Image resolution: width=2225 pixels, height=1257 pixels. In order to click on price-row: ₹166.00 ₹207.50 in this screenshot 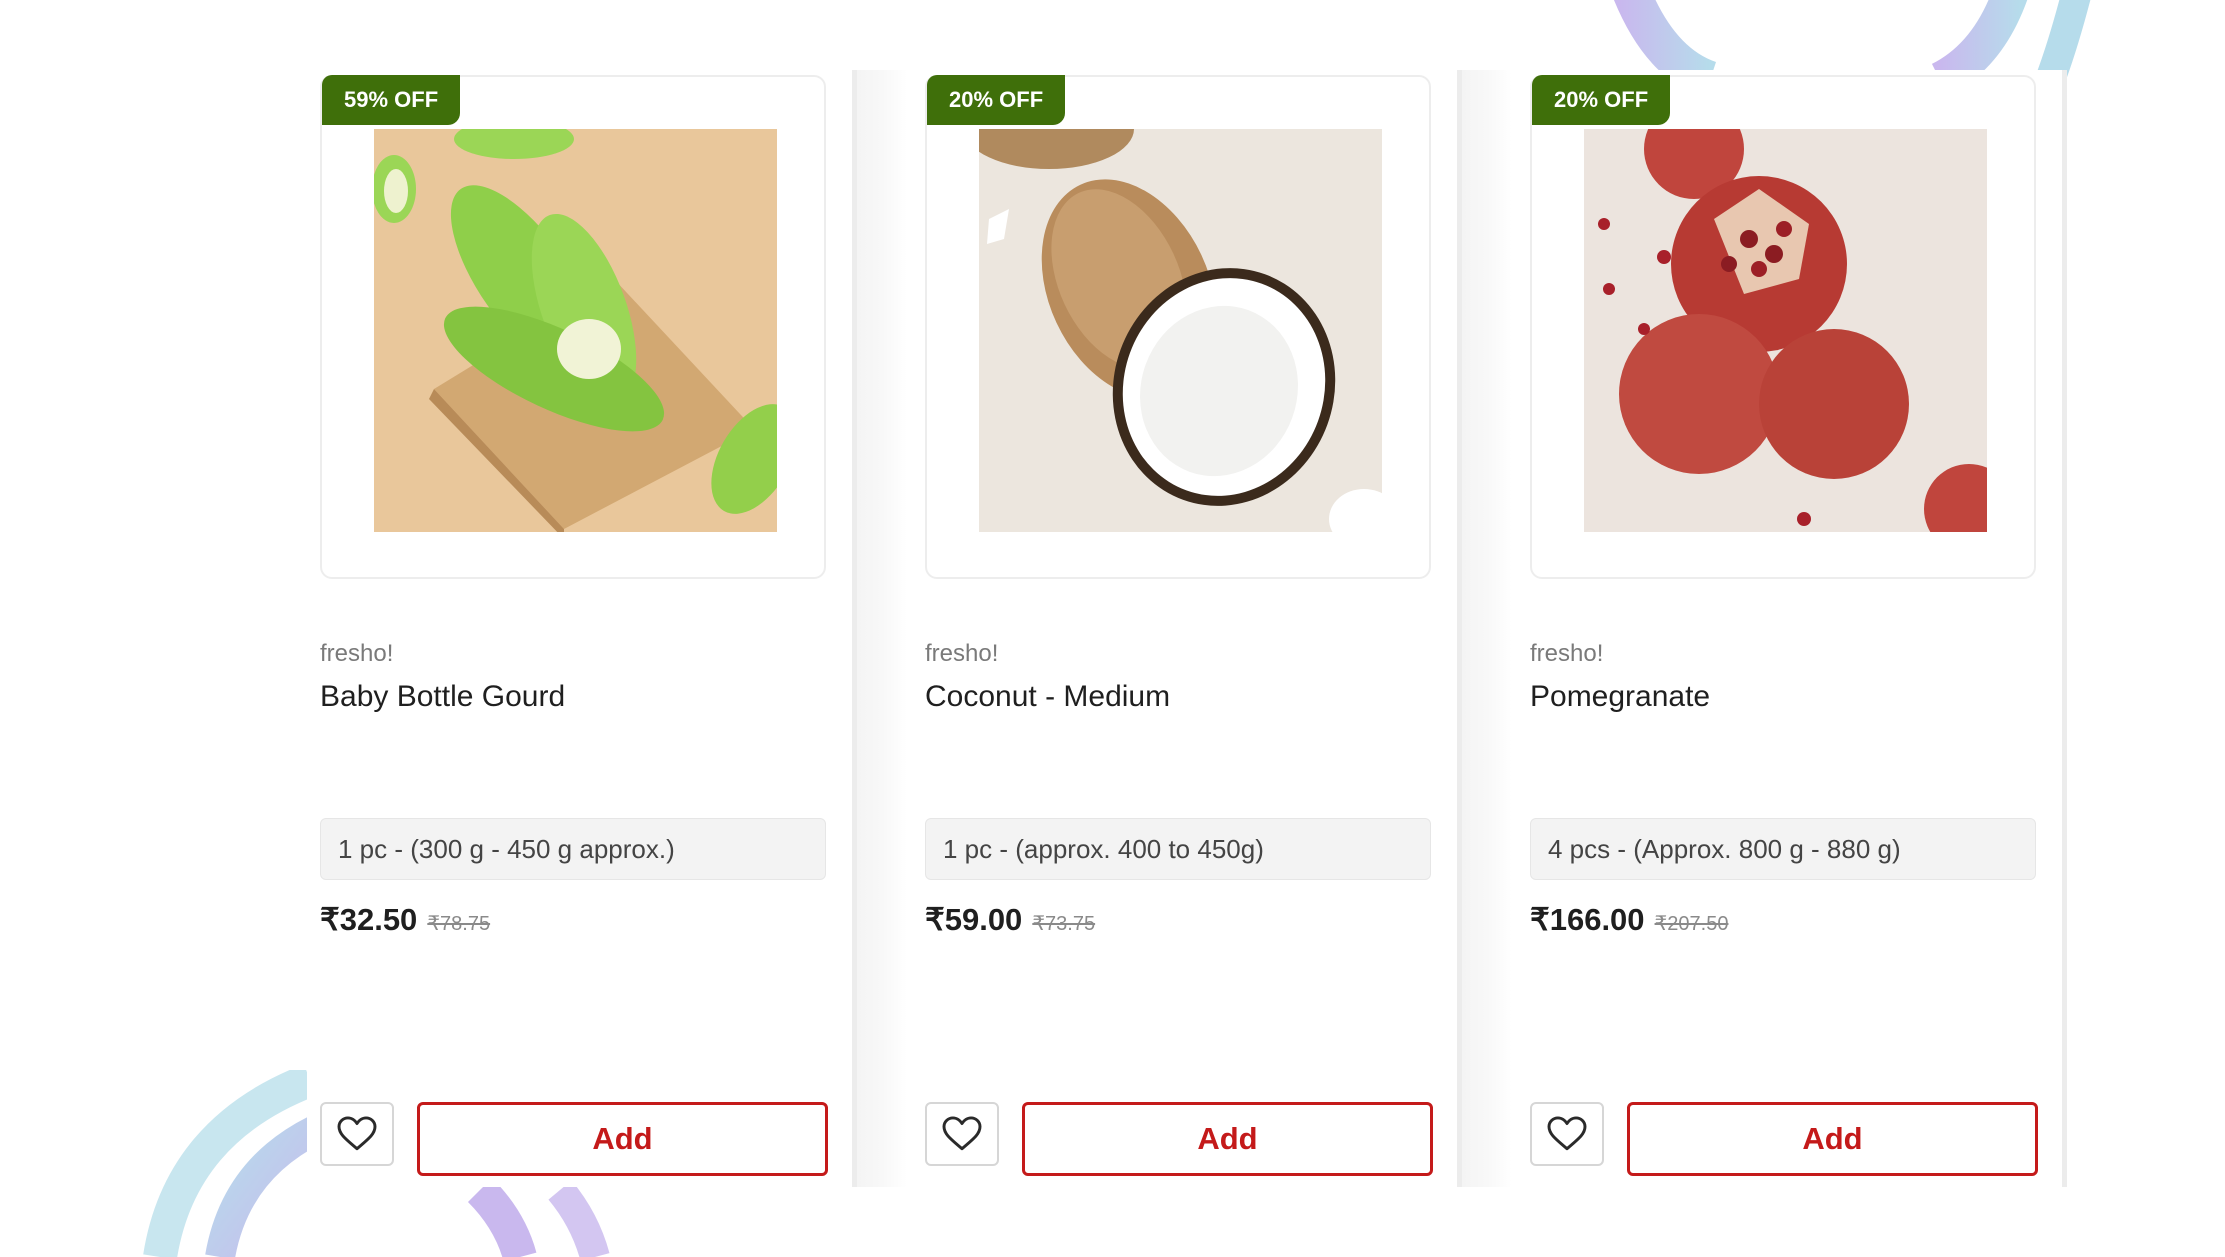, I will do `click(1629, 922)`.